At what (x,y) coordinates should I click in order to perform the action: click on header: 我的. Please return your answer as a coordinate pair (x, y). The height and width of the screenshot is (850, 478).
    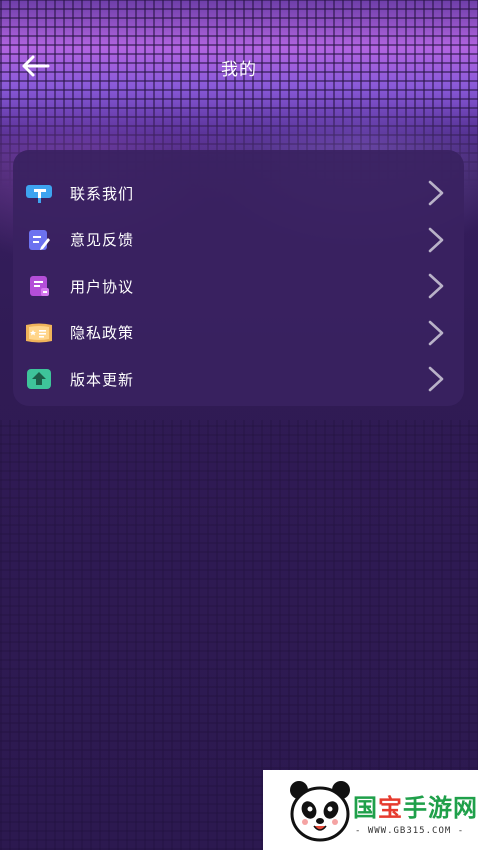
    Looking at the image, I should click on (239, 66).